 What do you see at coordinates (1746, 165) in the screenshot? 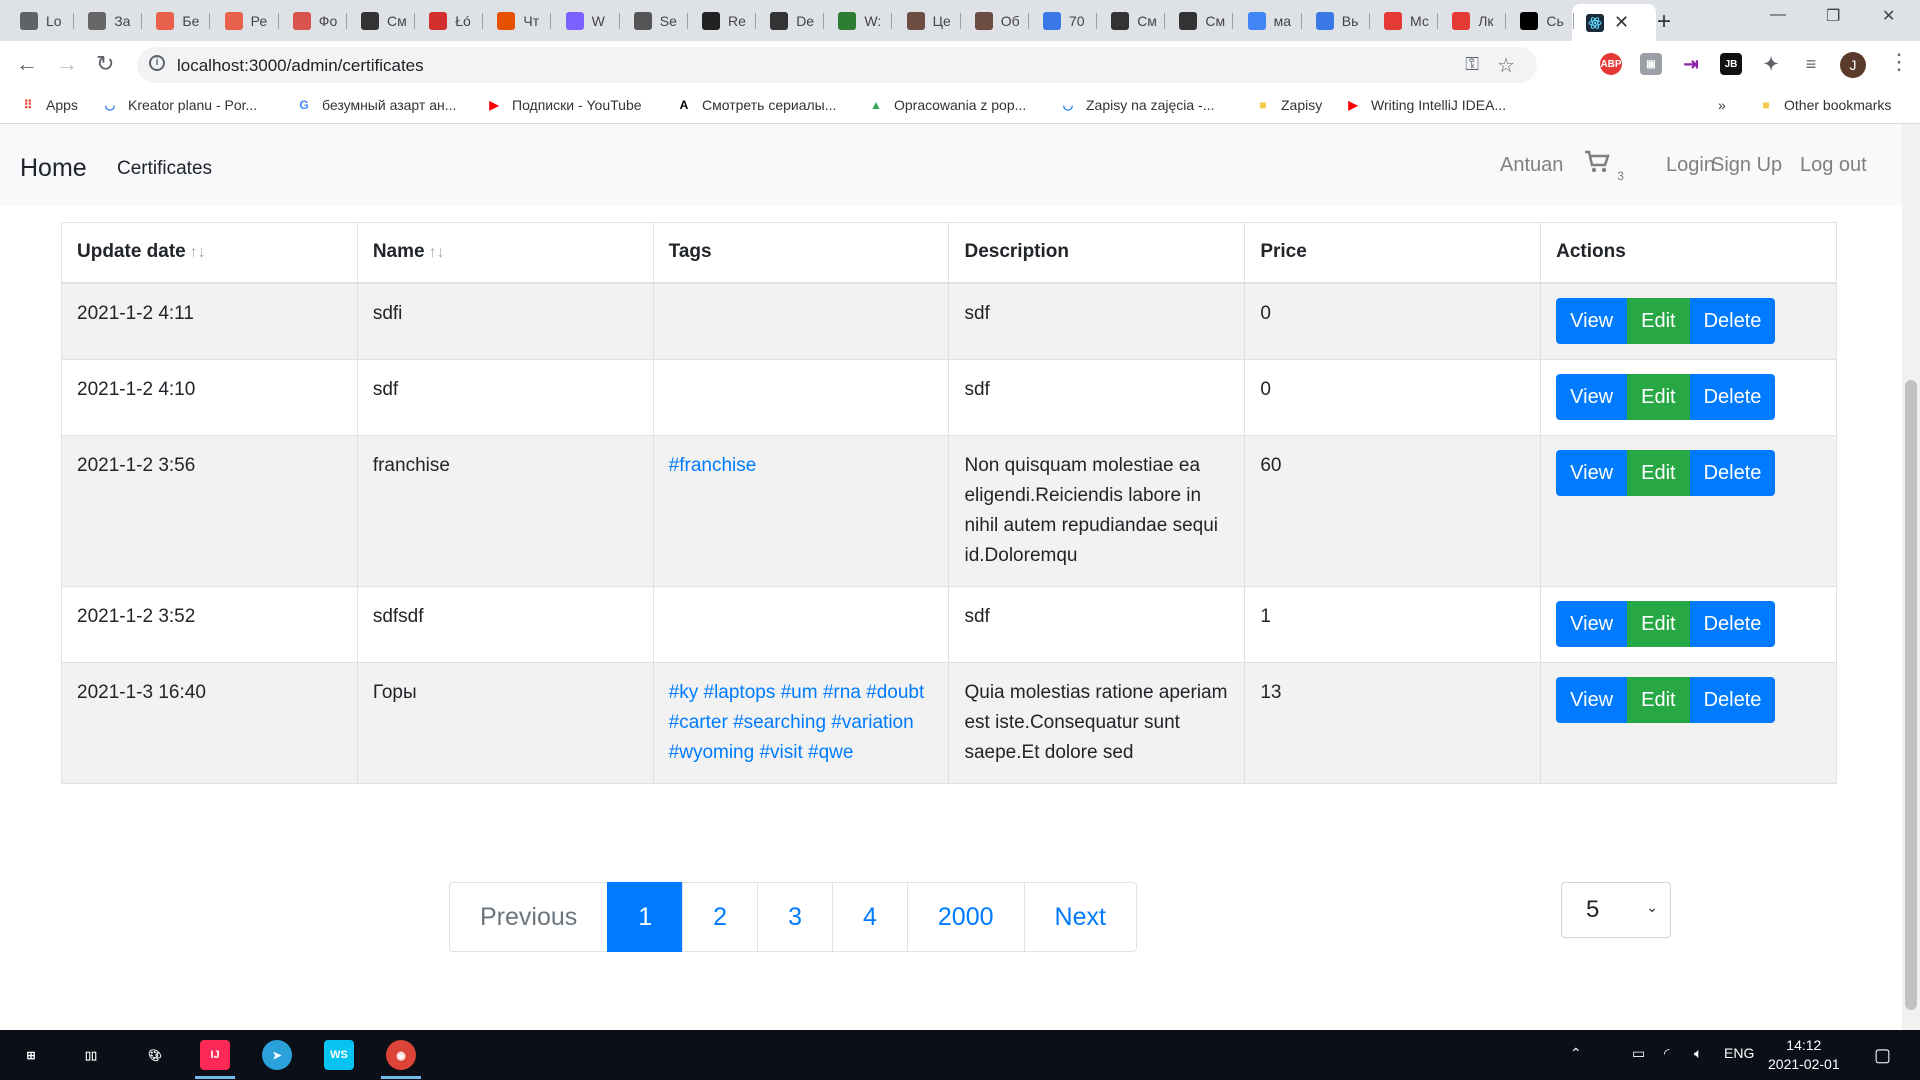
I see `signup-link: Sign Up` at bounding box center [1746, 165].